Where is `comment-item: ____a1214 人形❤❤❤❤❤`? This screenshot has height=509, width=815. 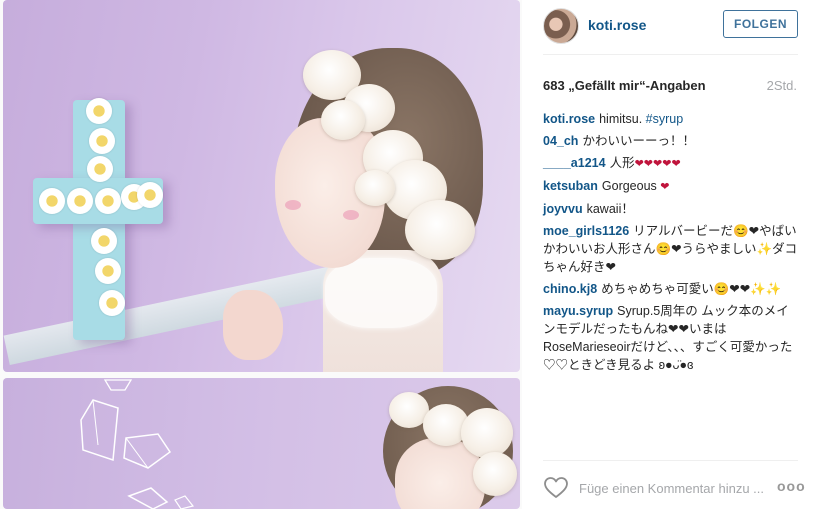 comment-item: ____a1214 人形❤❤❤❤❤ is located at coordinates (672, 163).